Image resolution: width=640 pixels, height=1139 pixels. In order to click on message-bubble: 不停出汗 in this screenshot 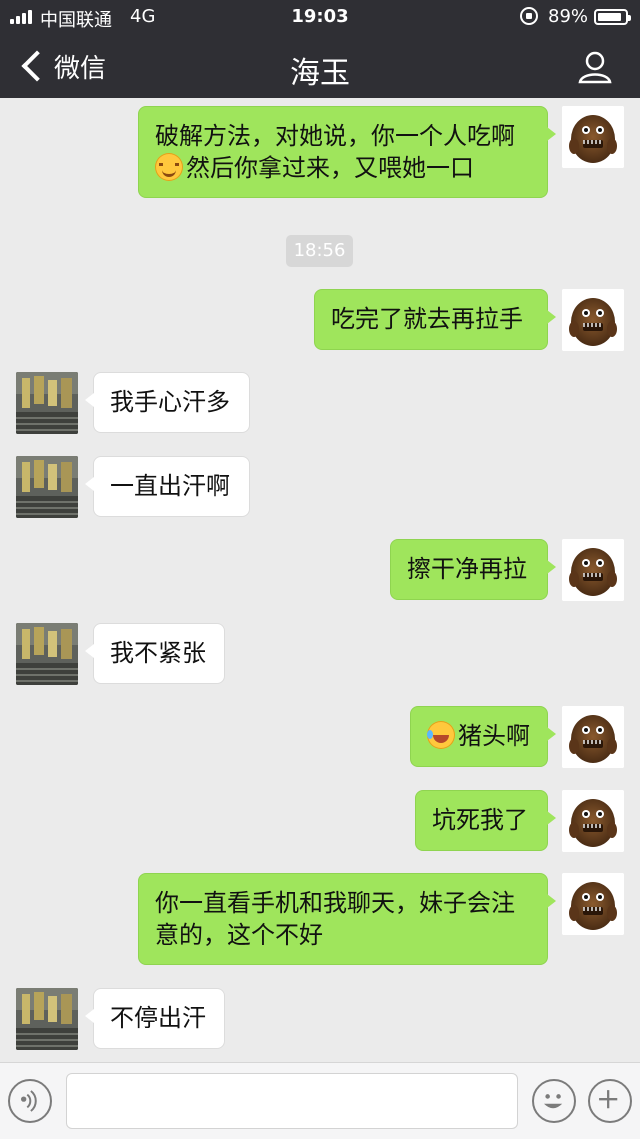, I will do `click(155, 1018)`.